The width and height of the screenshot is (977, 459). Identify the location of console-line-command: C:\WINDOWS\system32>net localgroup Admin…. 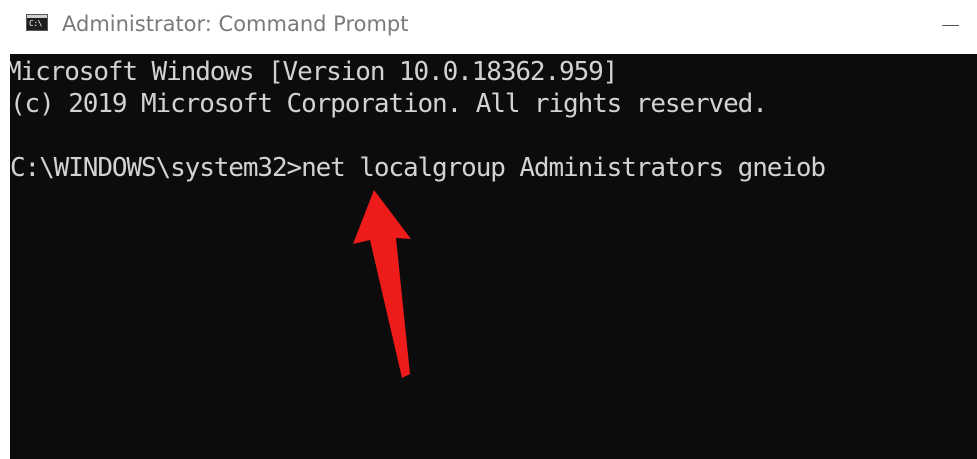
(418, 168).